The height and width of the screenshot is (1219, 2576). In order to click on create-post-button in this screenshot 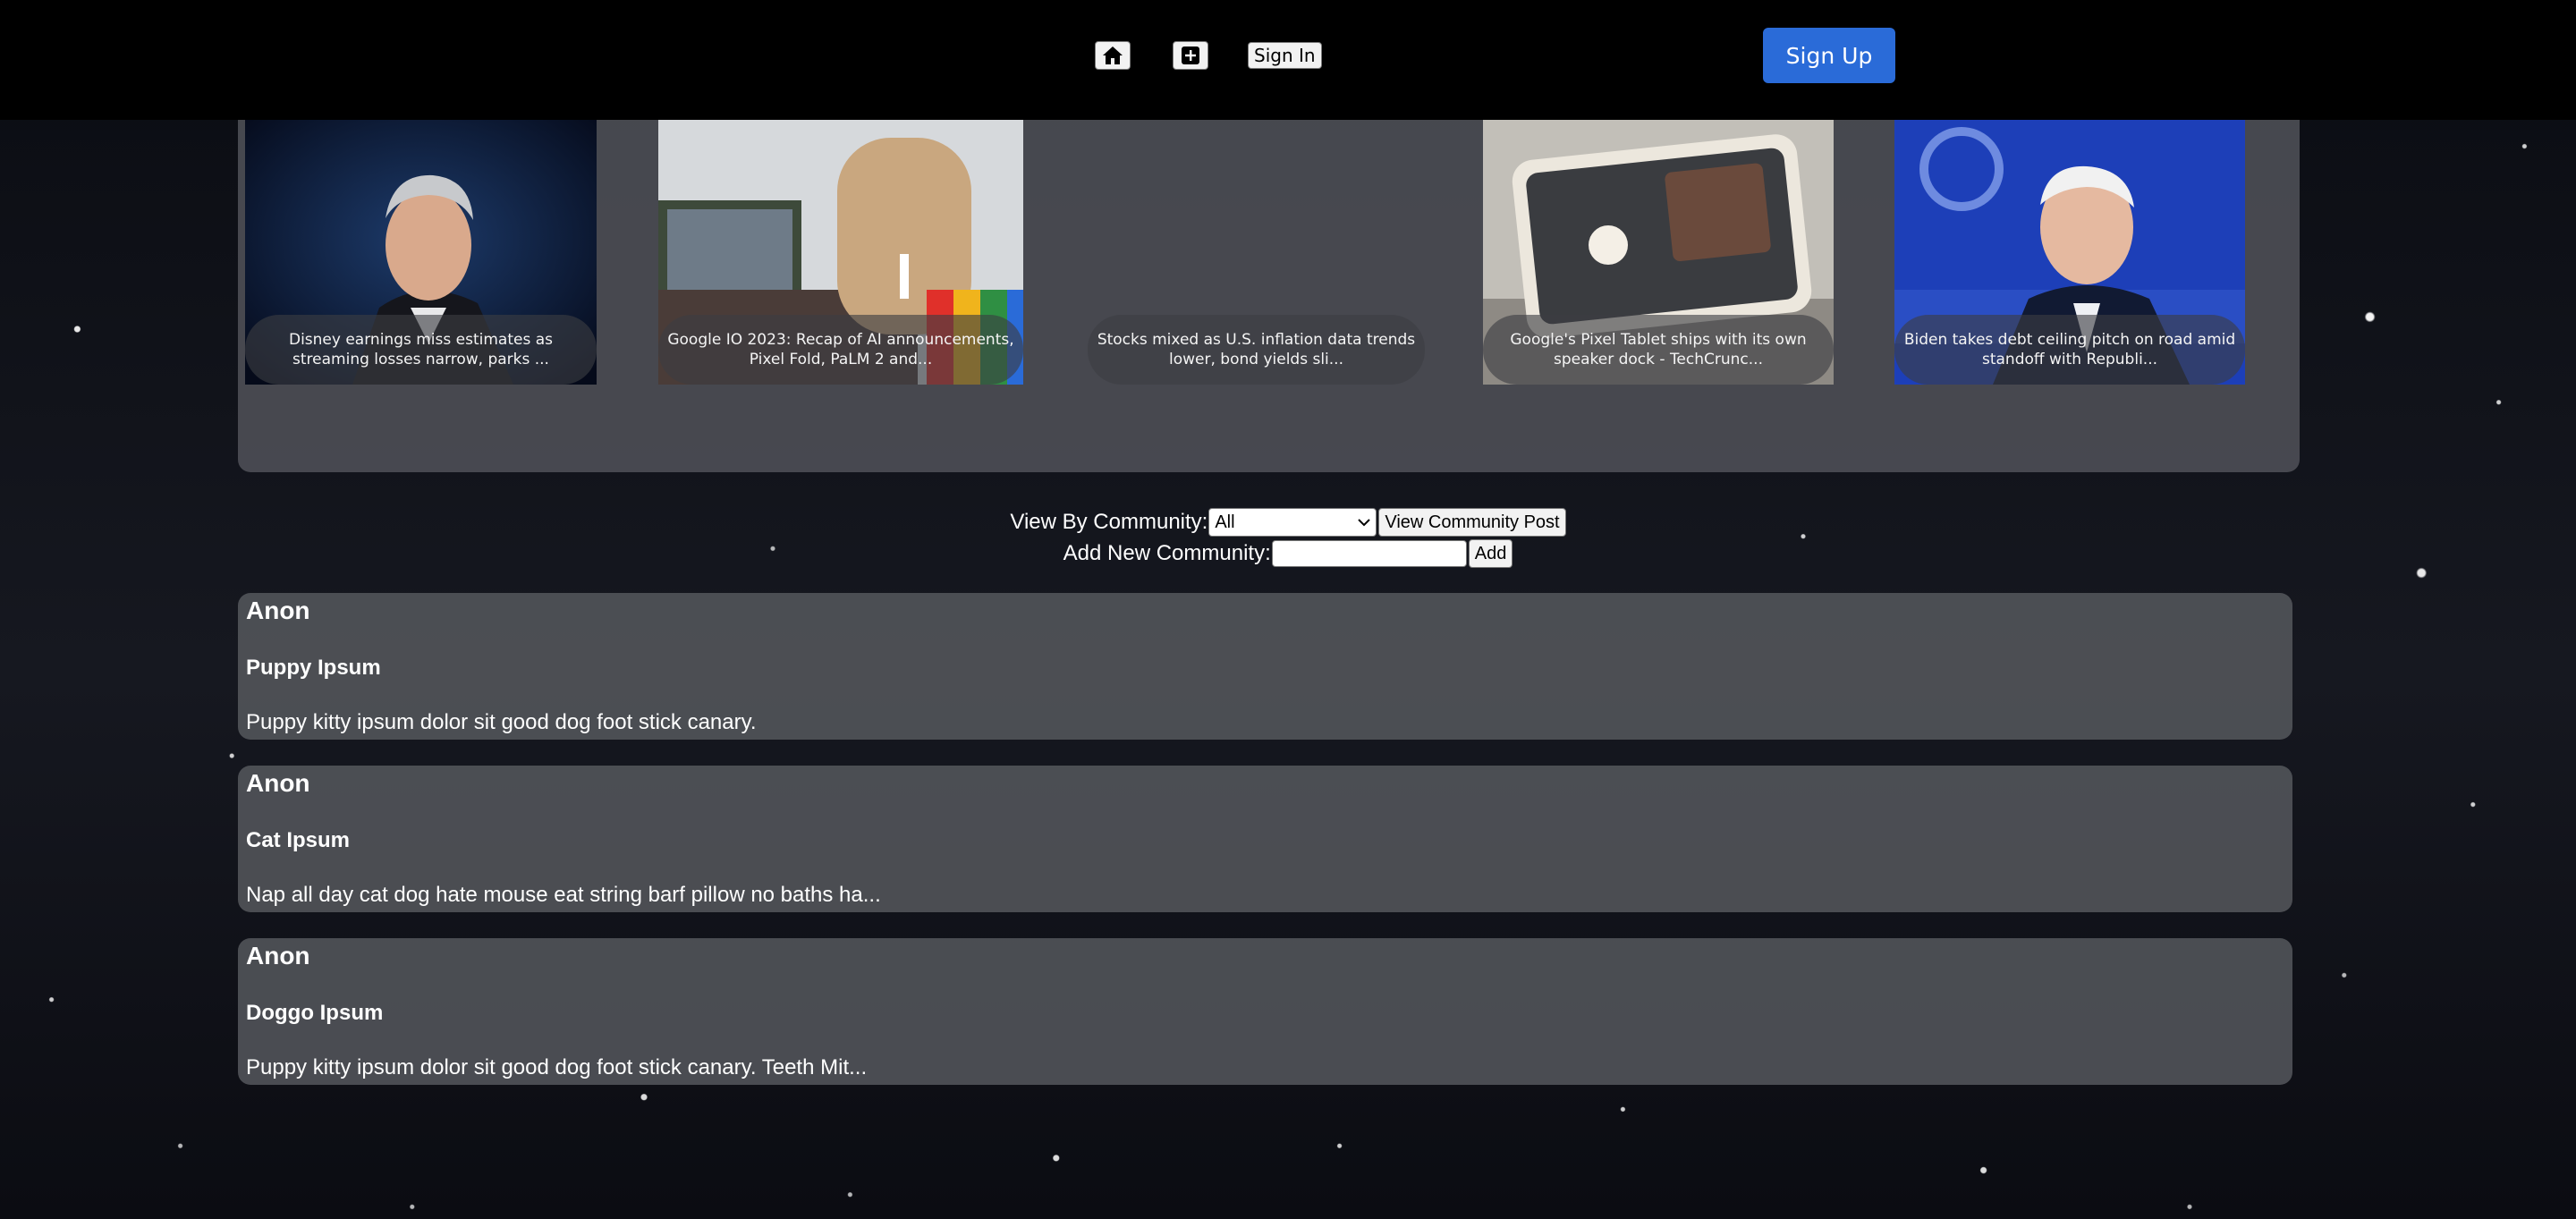, I will do `click(1190, 55)`.